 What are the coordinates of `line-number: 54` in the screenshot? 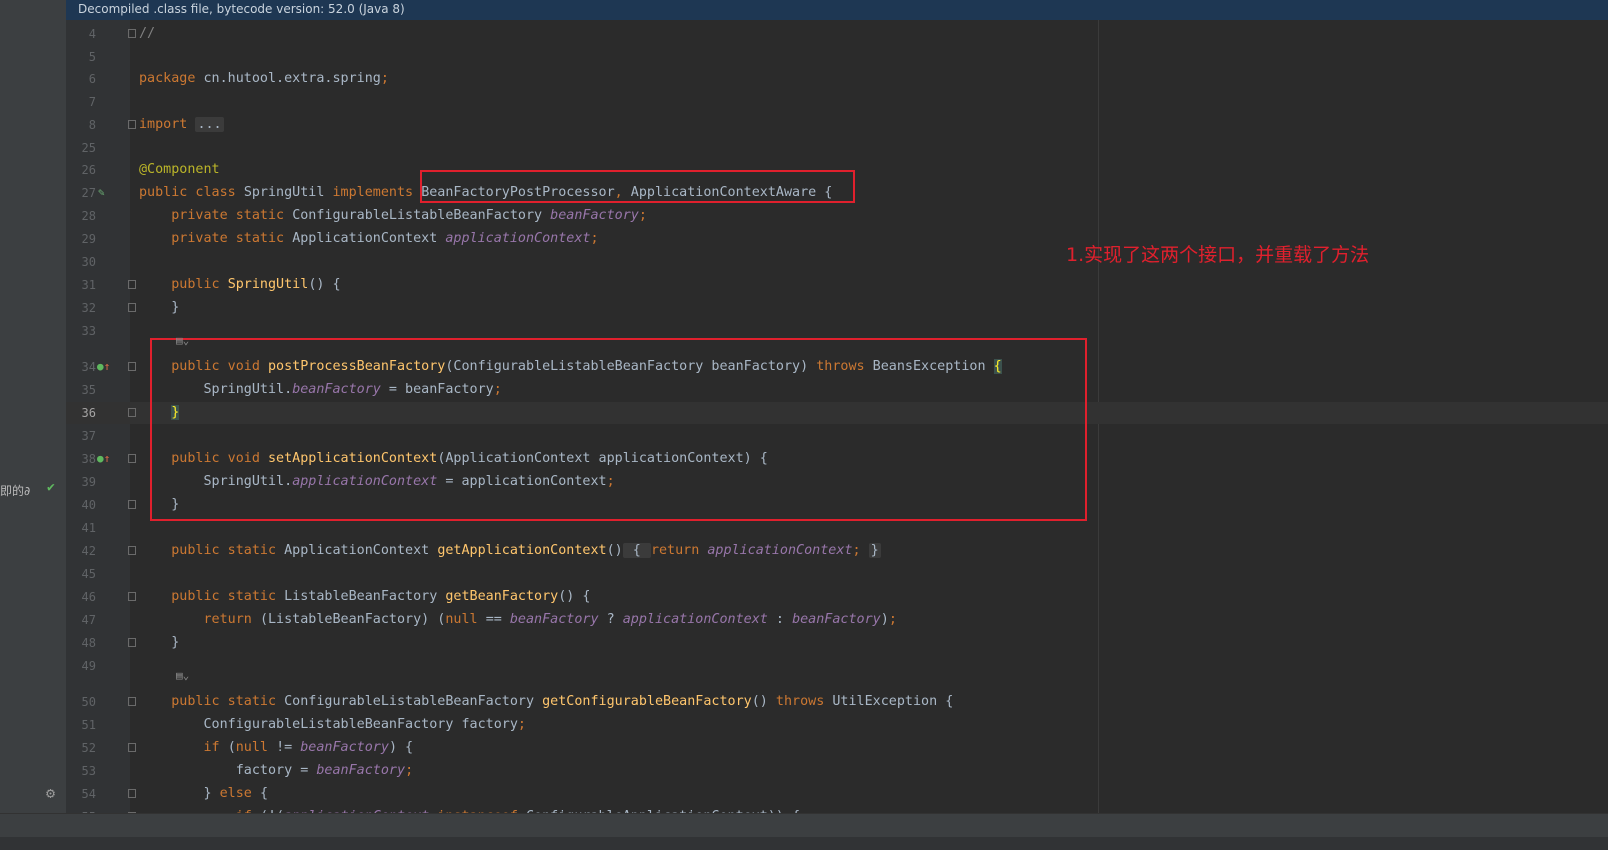 It's located at (81, 794).